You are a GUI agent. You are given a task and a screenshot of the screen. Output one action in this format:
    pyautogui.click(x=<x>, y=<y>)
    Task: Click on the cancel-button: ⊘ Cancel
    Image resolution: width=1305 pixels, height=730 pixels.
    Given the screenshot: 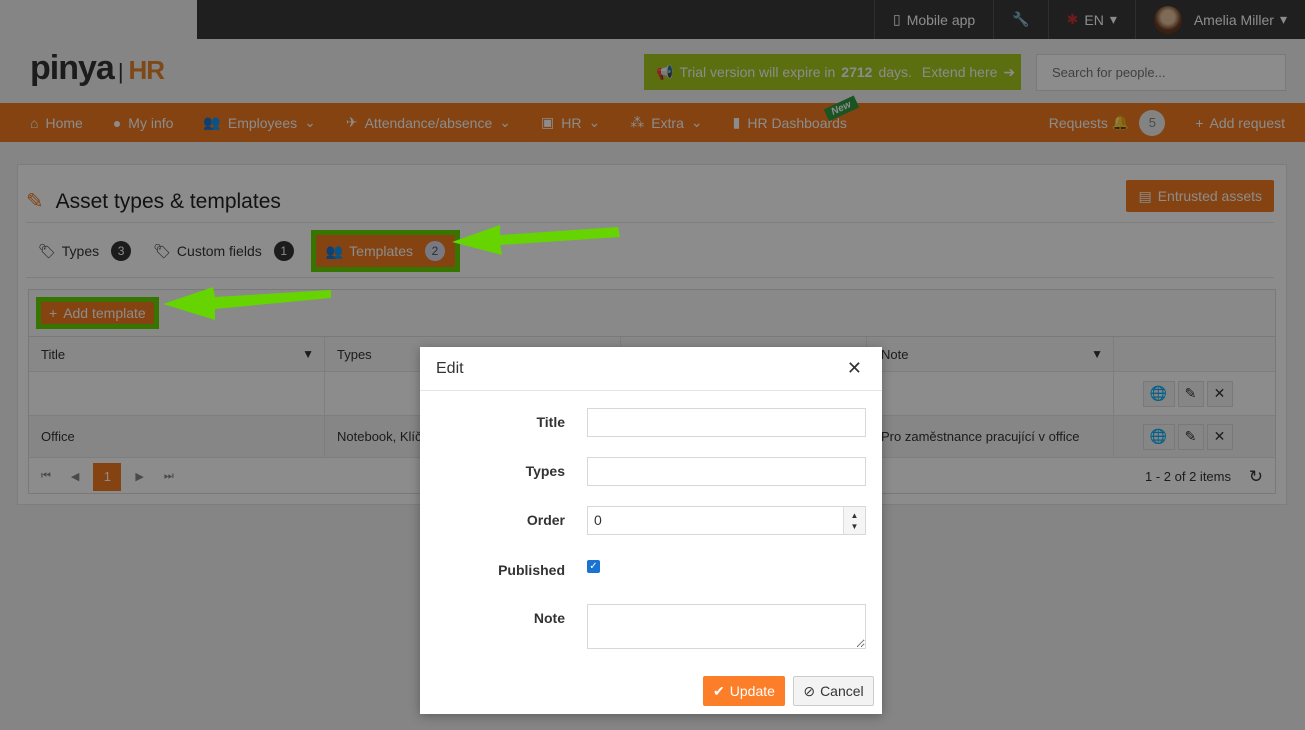 What is the action you would take?
    pyautogui.click(x=833, y=691)
    